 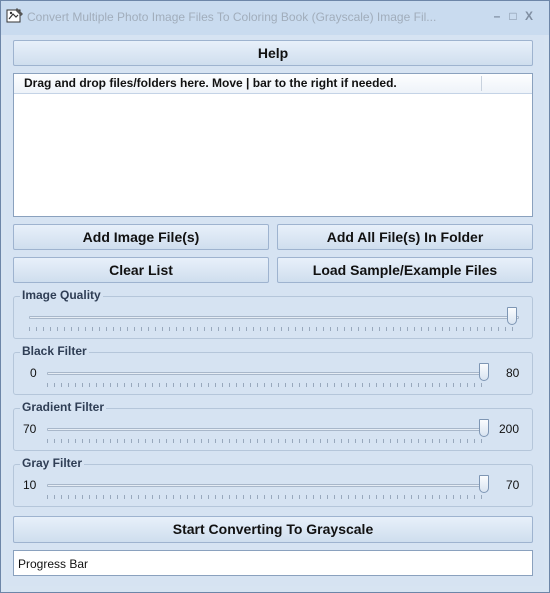 What do you see at coordinates (273, 529) in the screenshot?
I see `start-converting-button: Start Converting To Grayscale` at bounding box center [273, 529].